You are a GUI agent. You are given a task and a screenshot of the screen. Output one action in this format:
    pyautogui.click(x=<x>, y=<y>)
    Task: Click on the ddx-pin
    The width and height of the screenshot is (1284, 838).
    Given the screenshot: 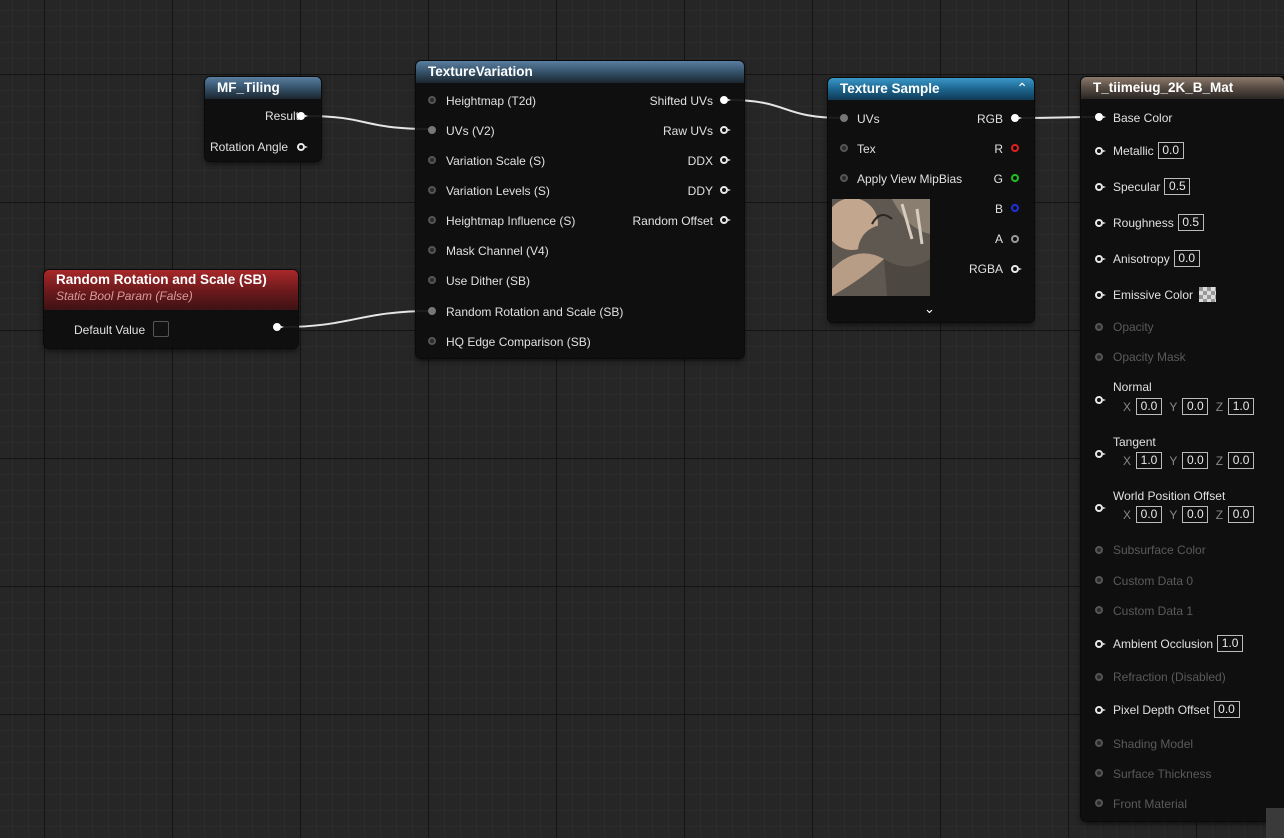 What is the action you would take?
    pyautogui.click(x=725, y=160)
    